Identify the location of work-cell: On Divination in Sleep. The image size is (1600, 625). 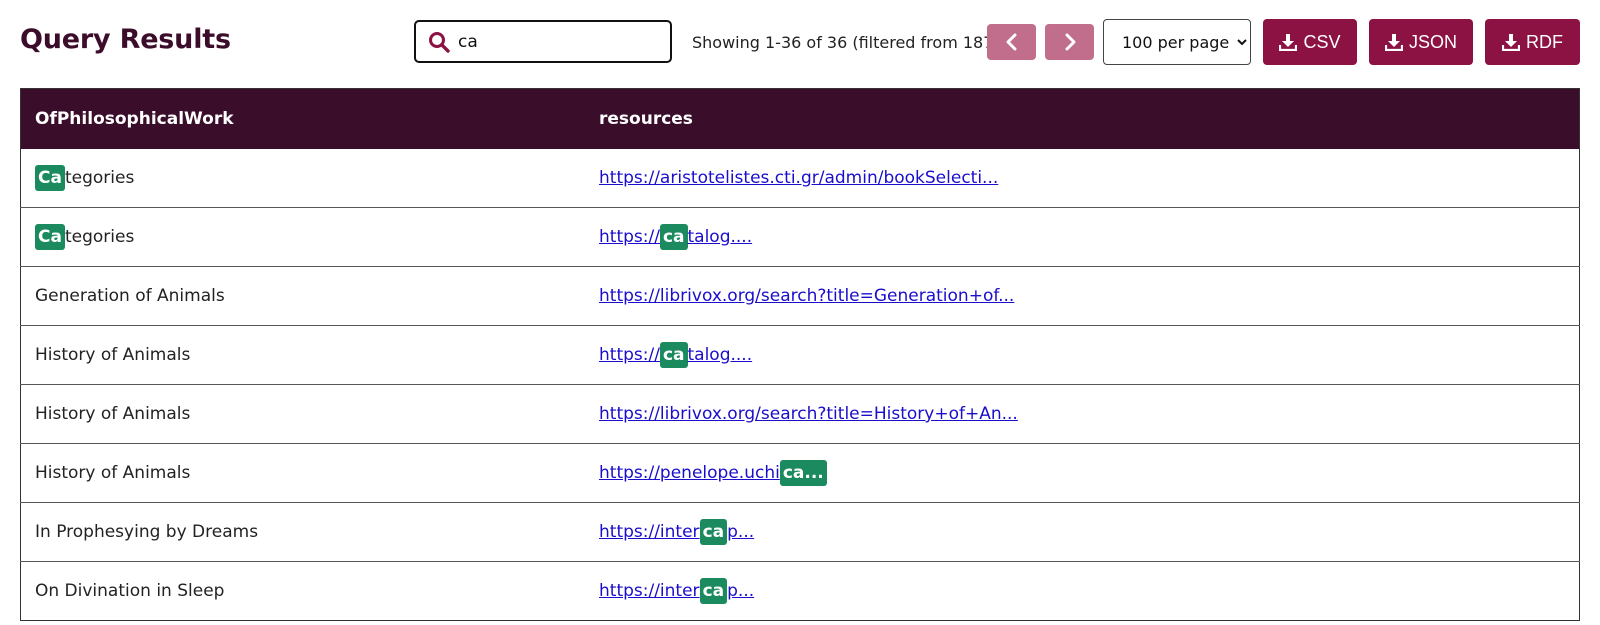
(303, 591).